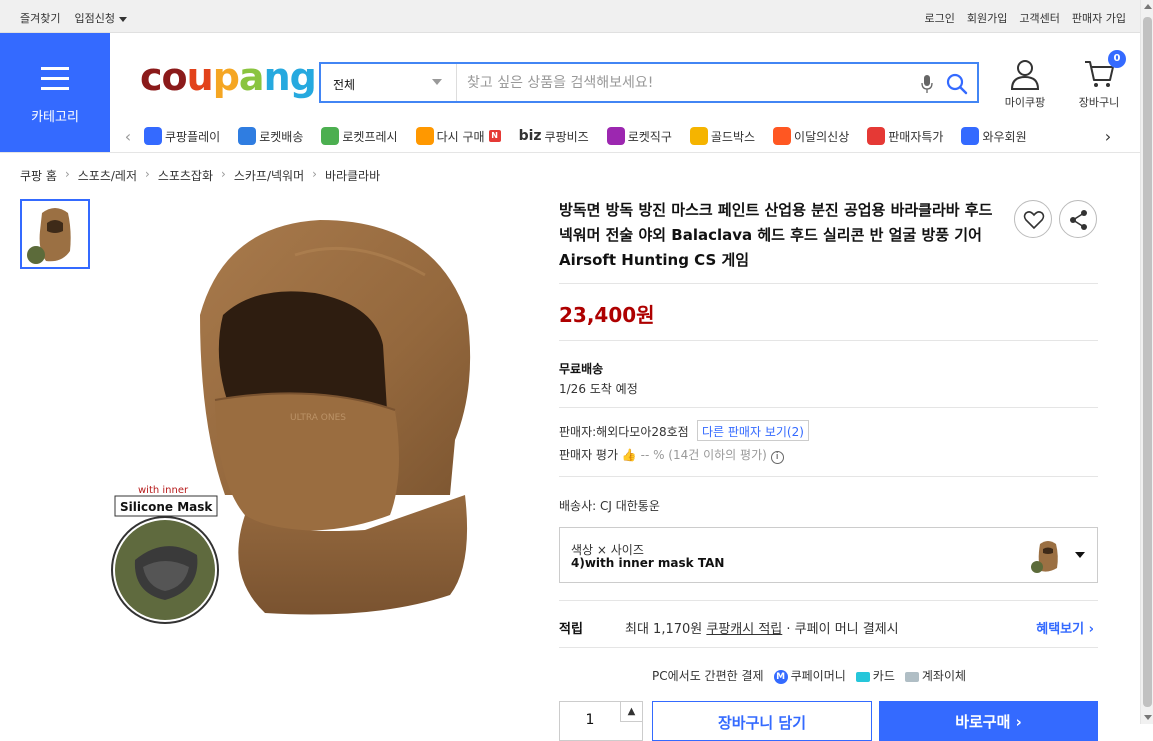 This screenshot has width=1153, height=741. I want to click on rocket-fresh-icon, so click(330, 136).